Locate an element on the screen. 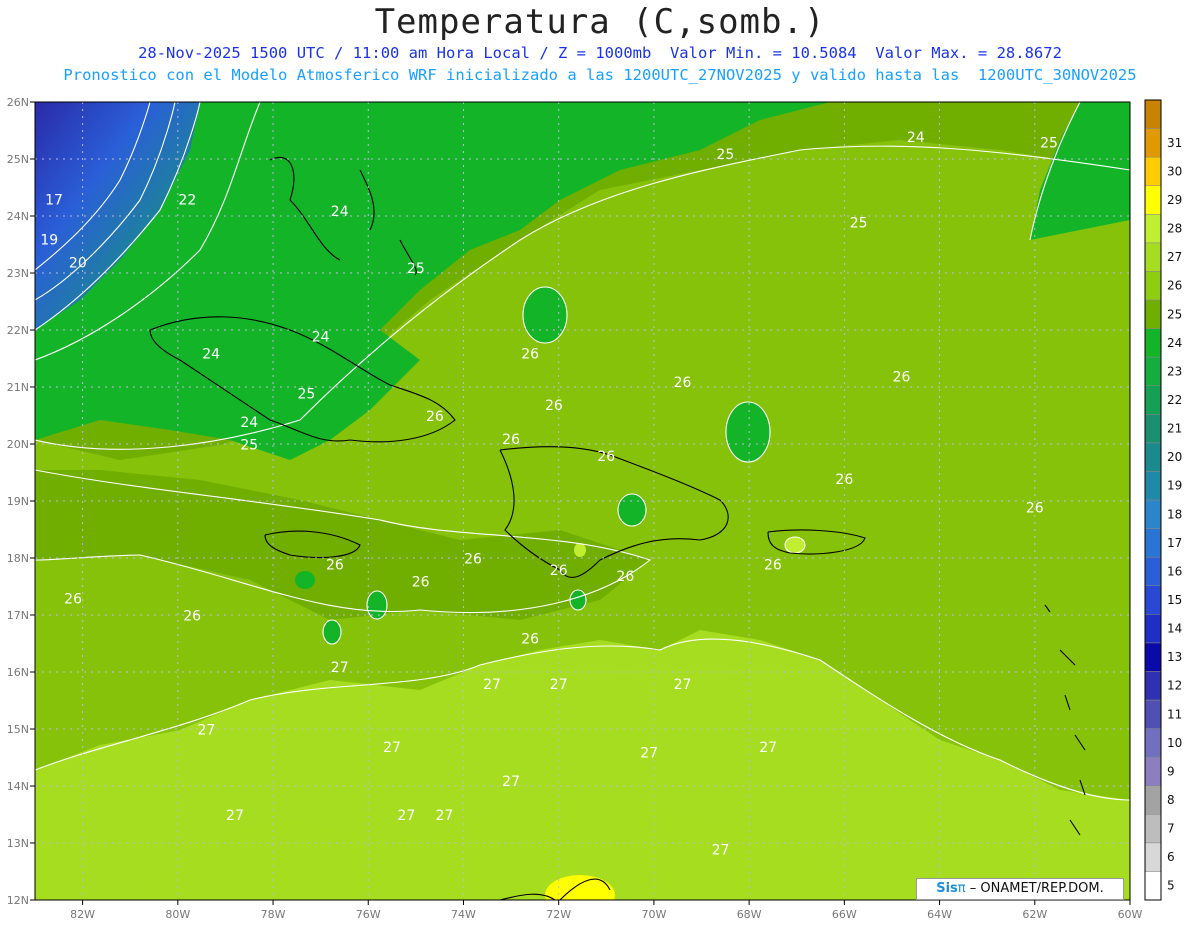  colorbar-label: 16 is located at coordinates (1174, 571).